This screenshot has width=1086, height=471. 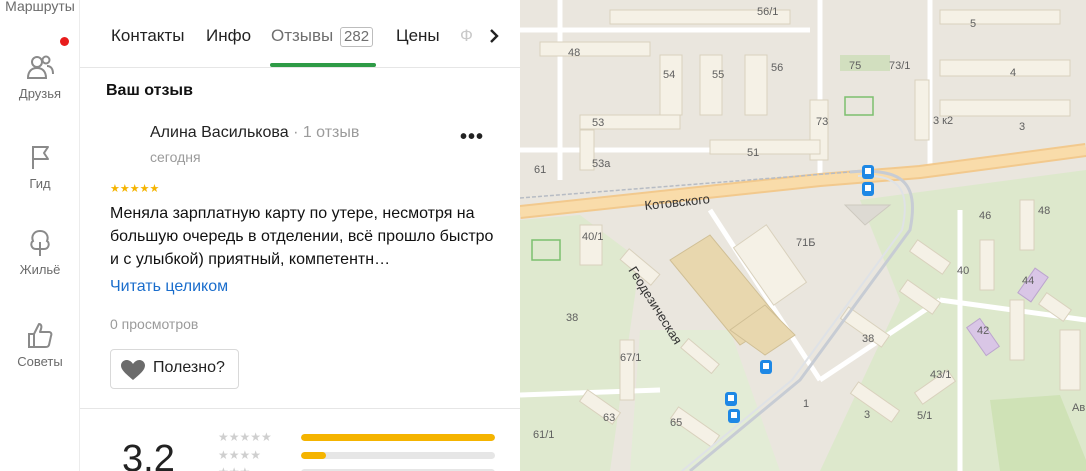 I want to click on tree-icon, so click(x=40, y=242).